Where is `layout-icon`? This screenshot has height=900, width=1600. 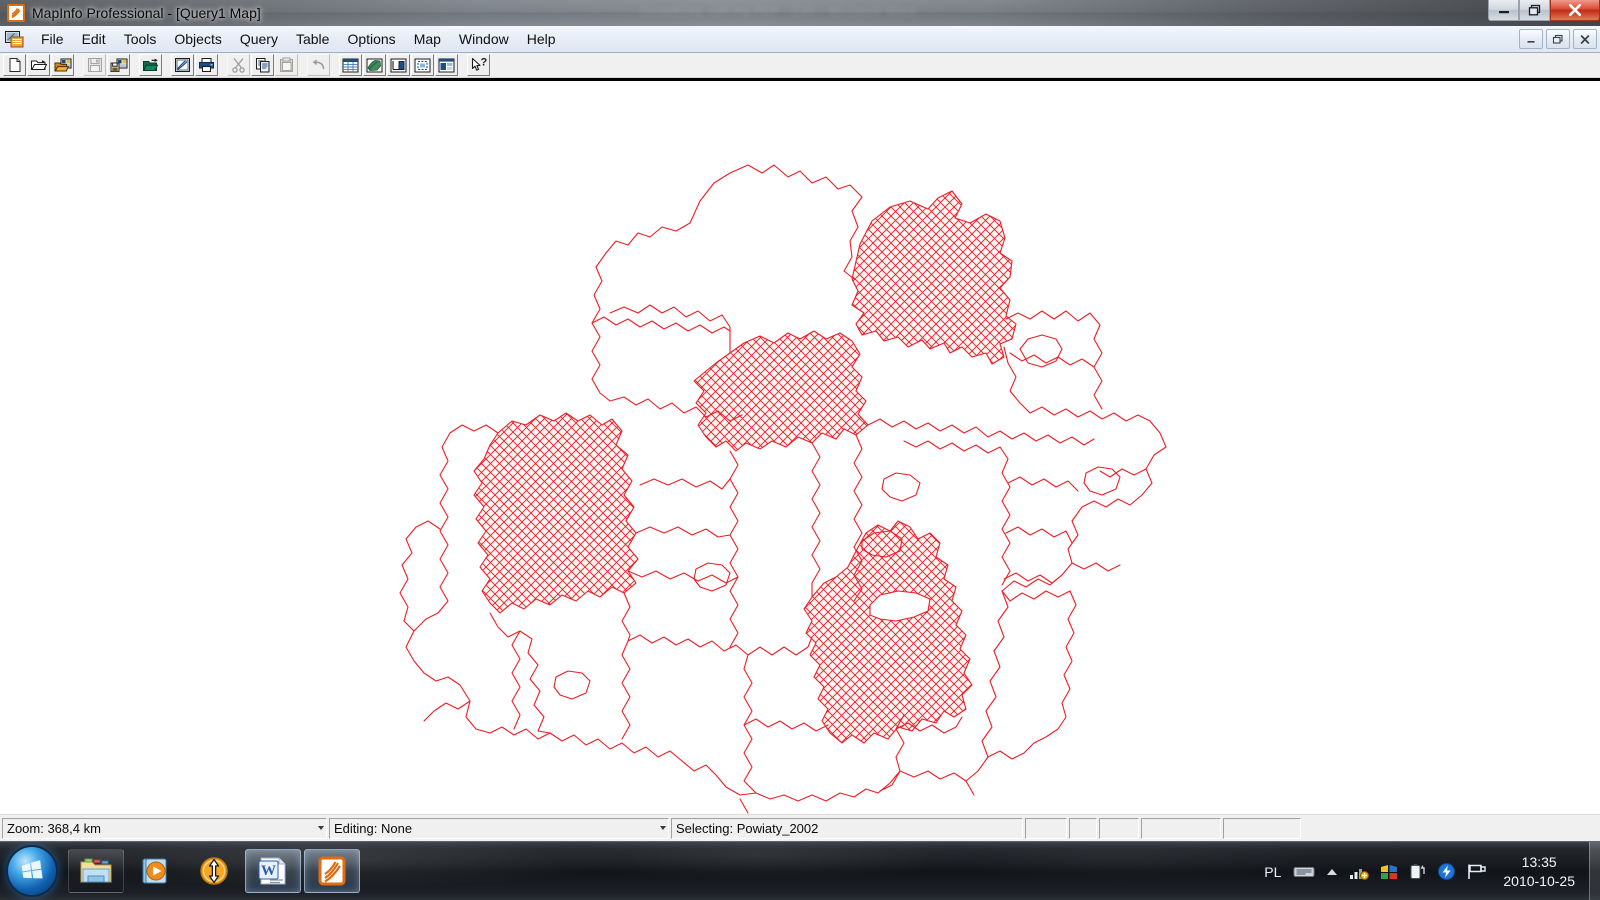
layout-icon is located at coordinates (422, 65).